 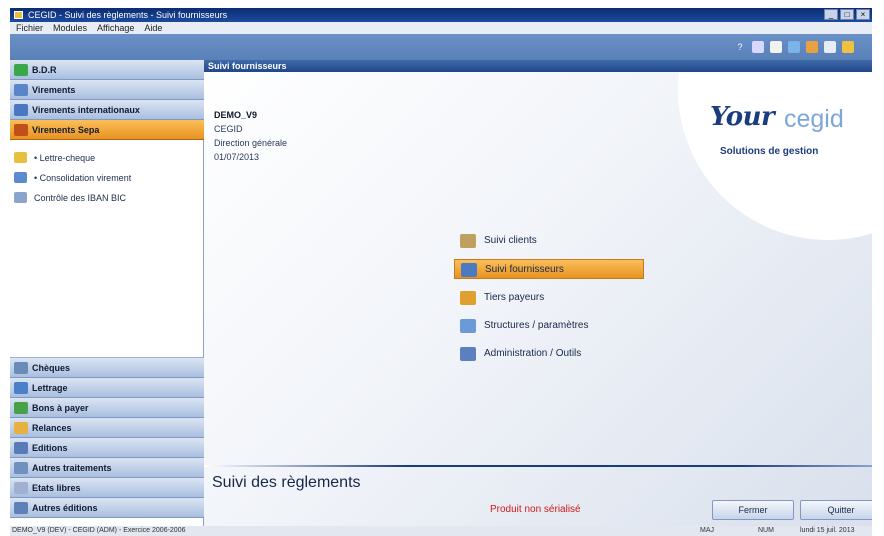 I want to click on menu-item-modules: Modules, so click(x=70, y=28).